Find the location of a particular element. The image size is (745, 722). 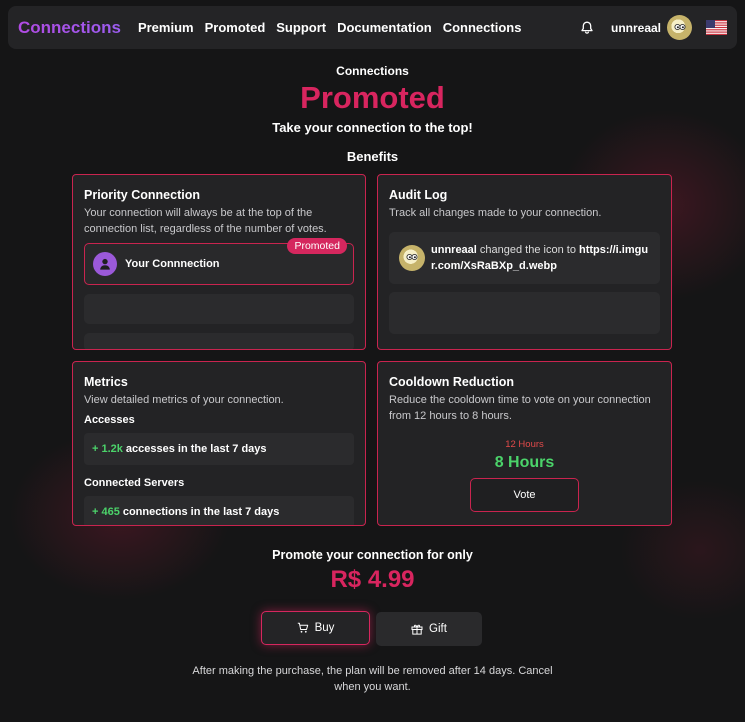

accesses-metric: + 1.2k accesses in the last 7 days is located at coordinates (219, 449).